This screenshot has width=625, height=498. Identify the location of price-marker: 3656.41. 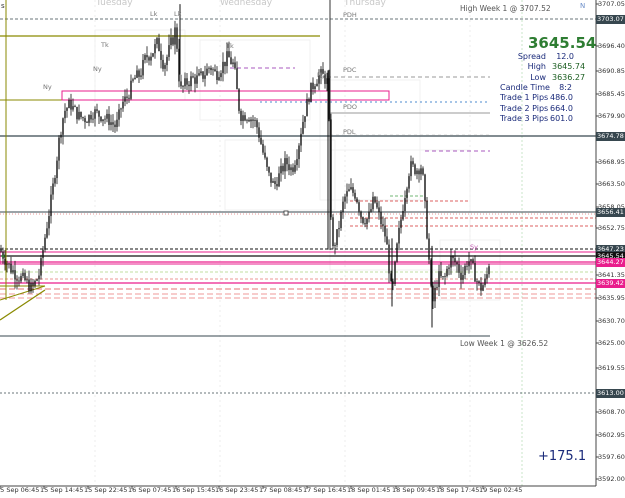
(610, 212).